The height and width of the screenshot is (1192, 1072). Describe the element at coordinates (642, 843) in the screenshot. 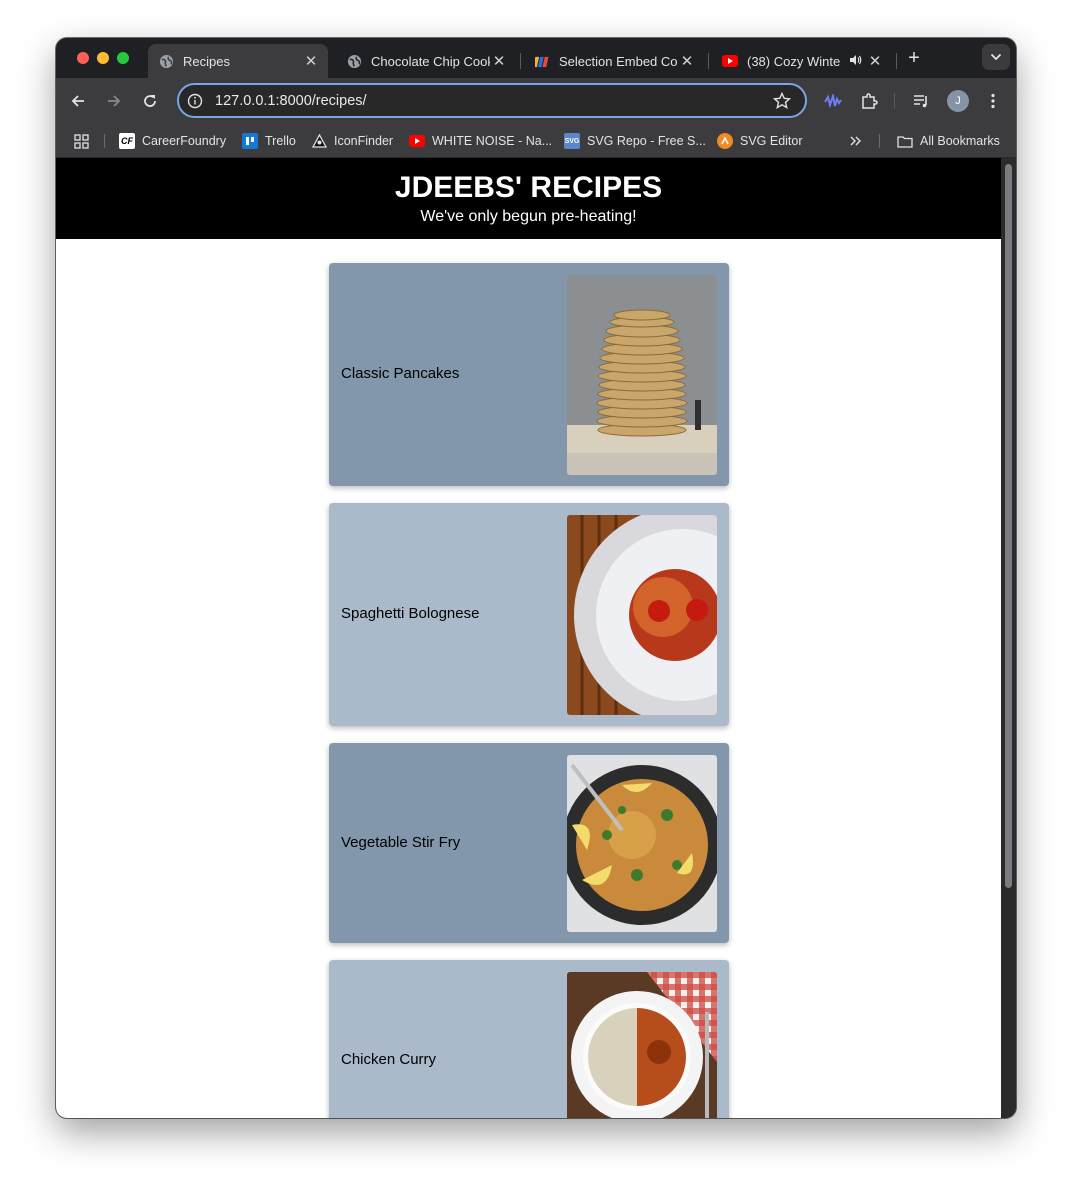

I see `paella-pan-photo` at that location.